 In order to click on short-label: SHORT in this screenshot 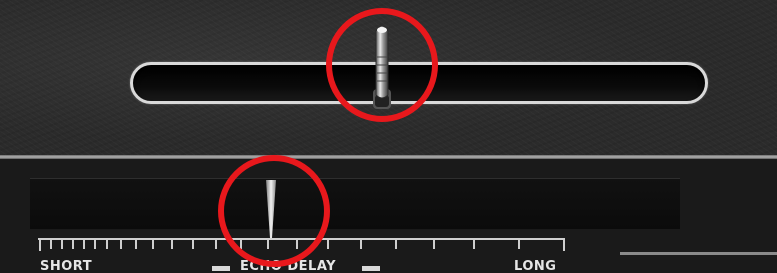, I will do `click(66, 266)`.